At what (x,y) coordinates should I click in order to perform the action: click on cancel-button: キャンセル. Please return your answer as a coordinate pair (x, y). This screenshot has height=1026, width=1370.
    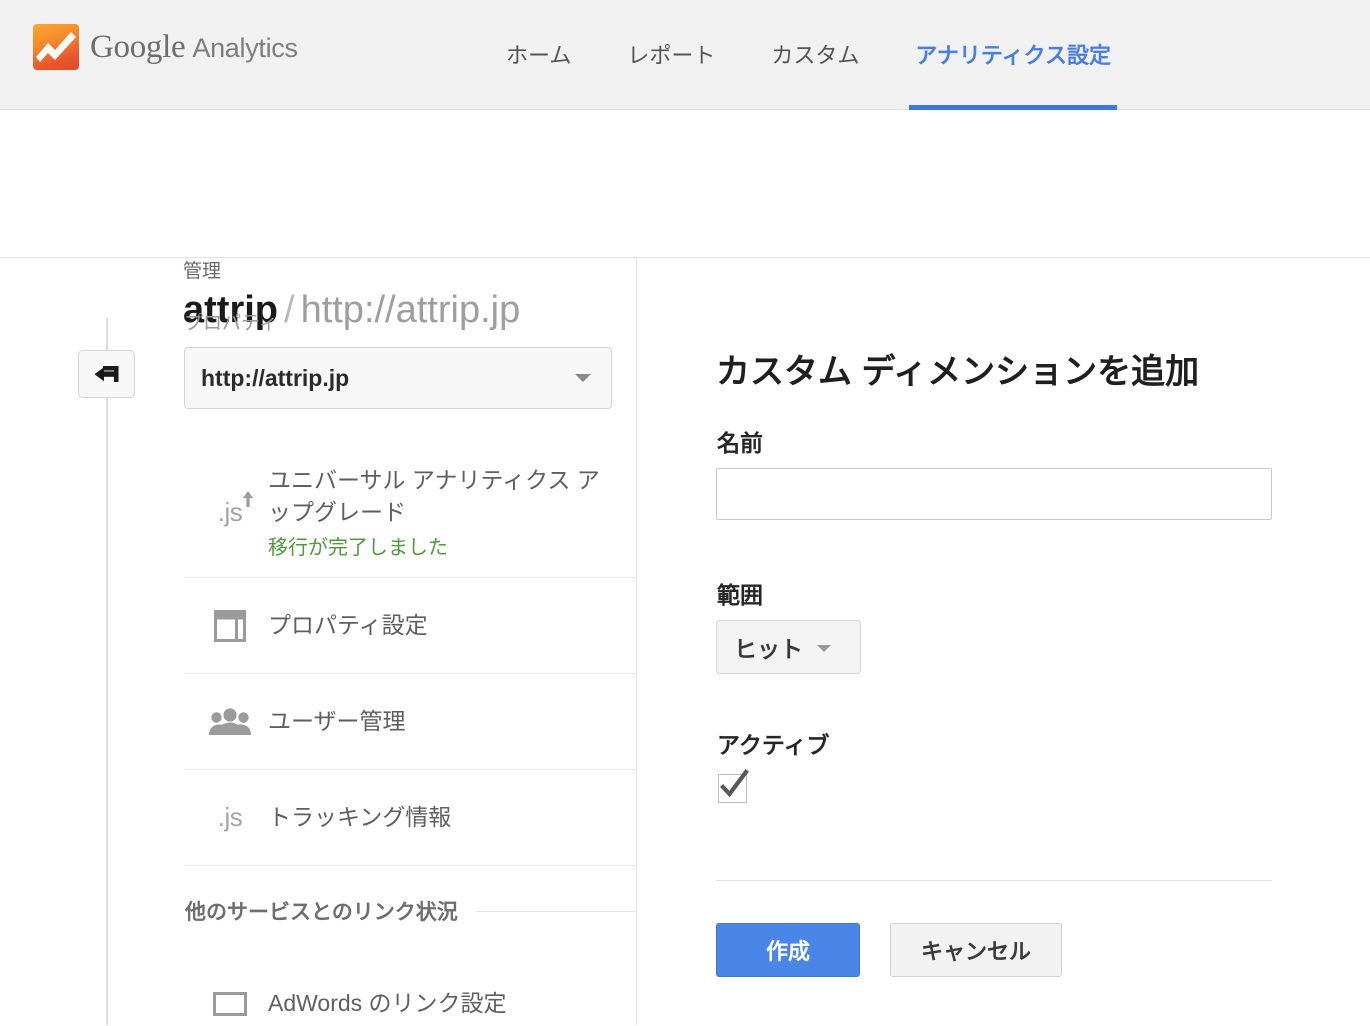
    Looking at the image, I should click on (976, 950).